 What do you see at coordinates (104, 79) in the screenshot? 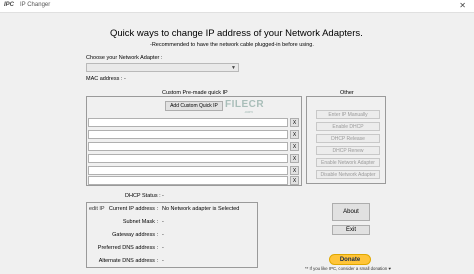
I see `mac-label: MAC address :` at bounding box center [104, 79].